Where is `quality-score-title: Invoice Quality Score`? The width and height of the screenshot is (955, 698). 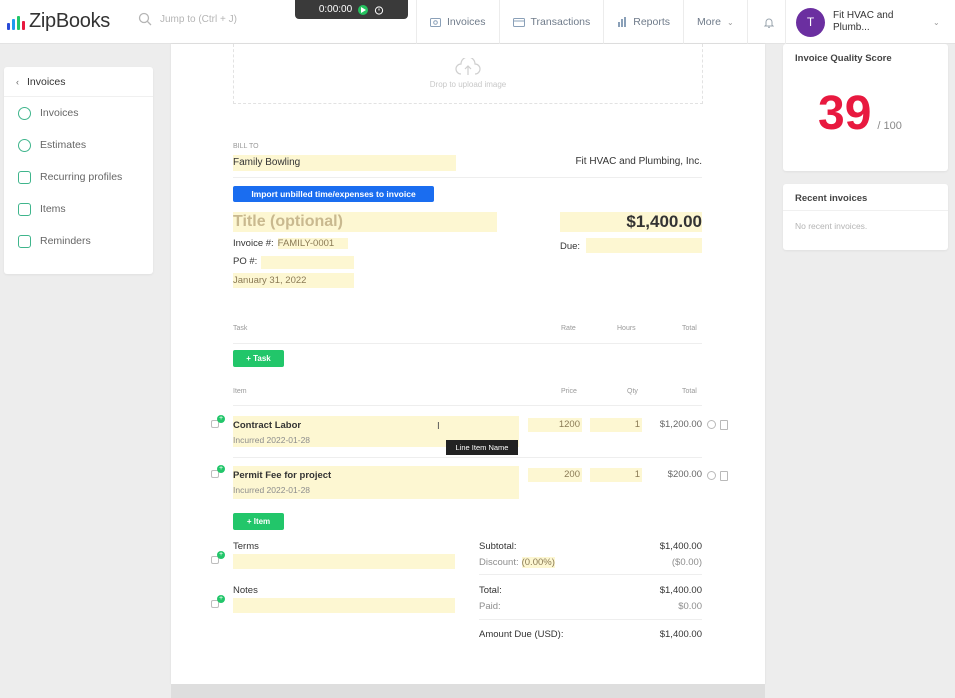
quality-score-title: Invoice Quality Score is located at coordinates (843, 58).